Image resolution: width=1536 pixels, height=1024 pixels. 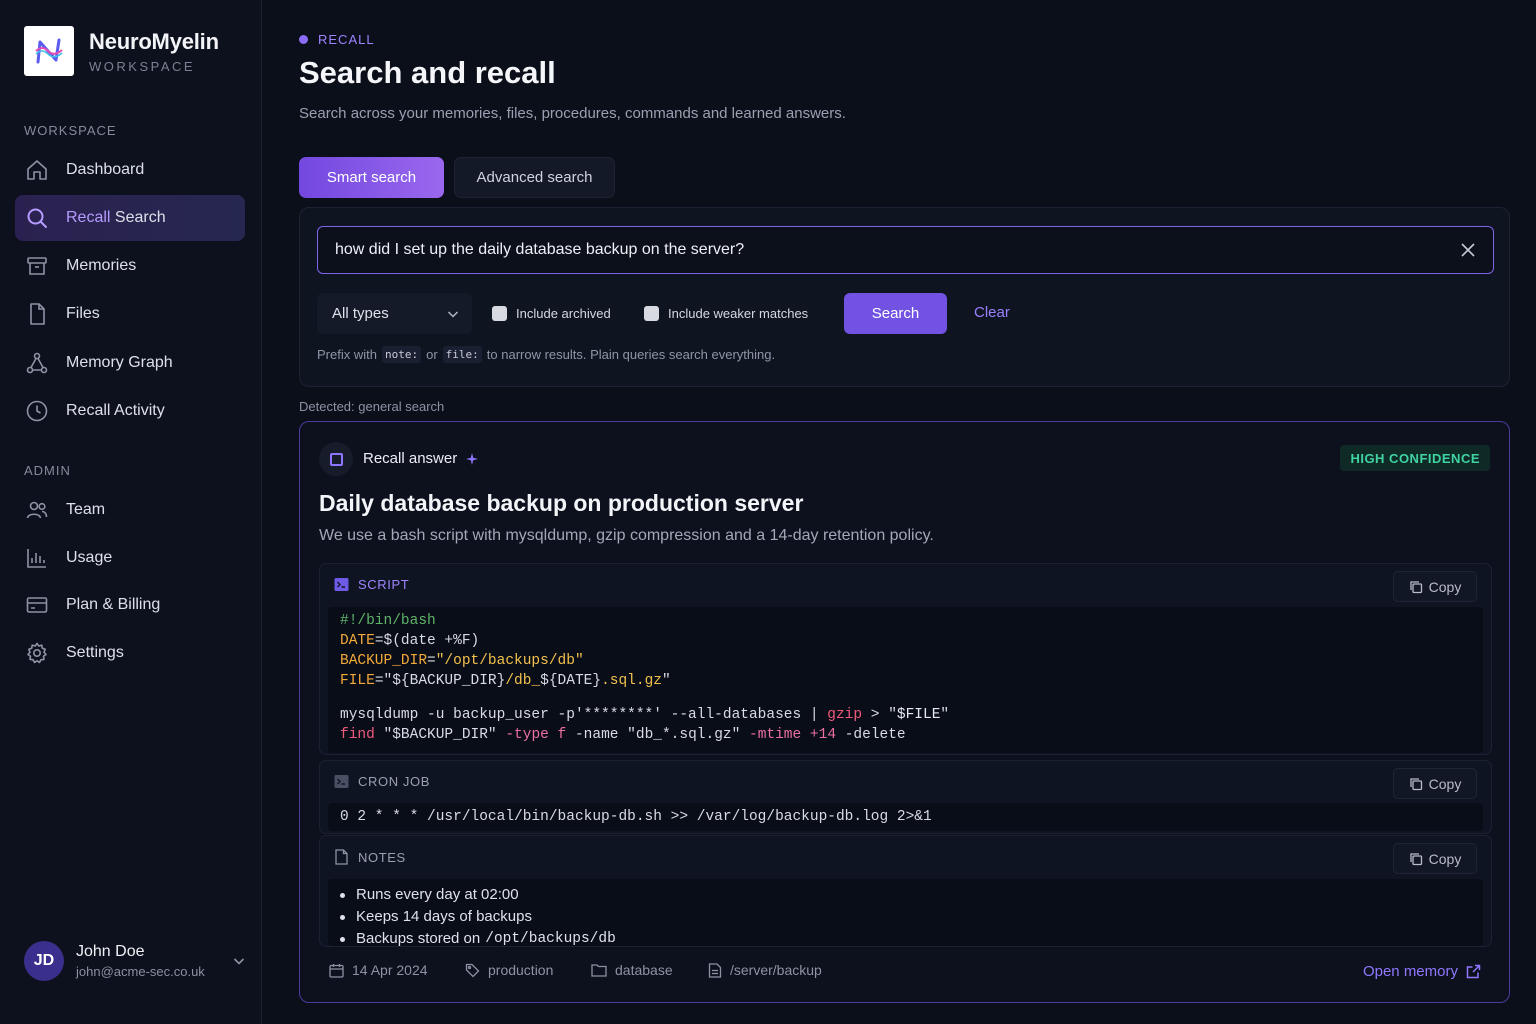 What do you see at coordinates (370, 857) in the screenshot?
I see `notes-block-label: NOTES` at bounding box center [370, 857].